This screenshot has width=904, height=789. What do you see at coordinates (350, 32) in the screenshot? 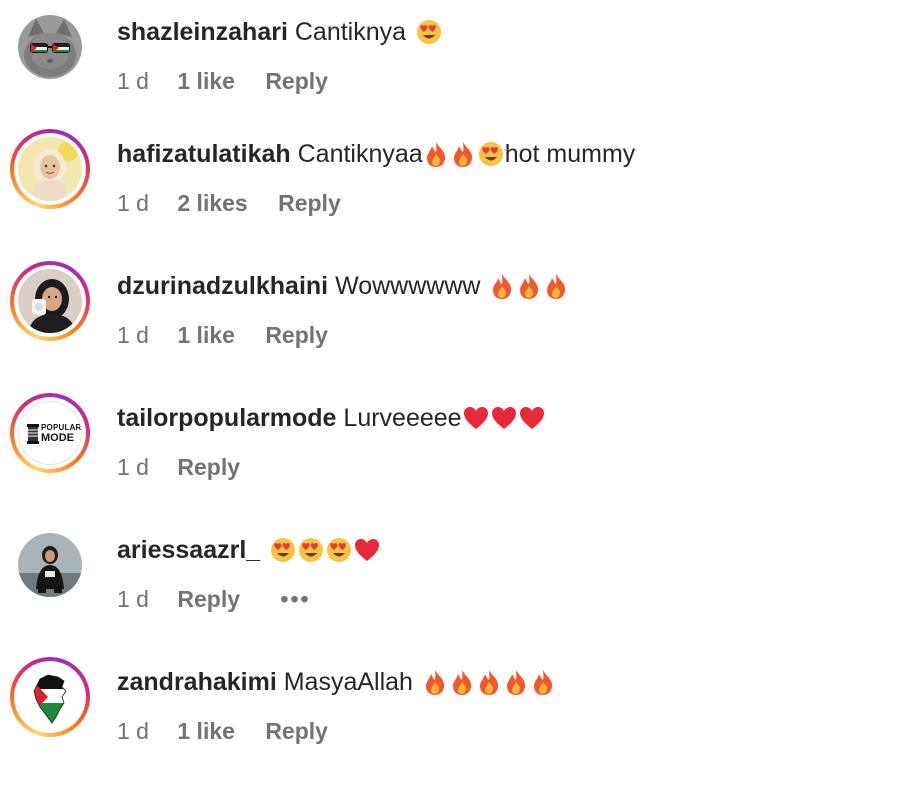
I see `comment-text: Cantiknya` at bounding box center [350, 32].